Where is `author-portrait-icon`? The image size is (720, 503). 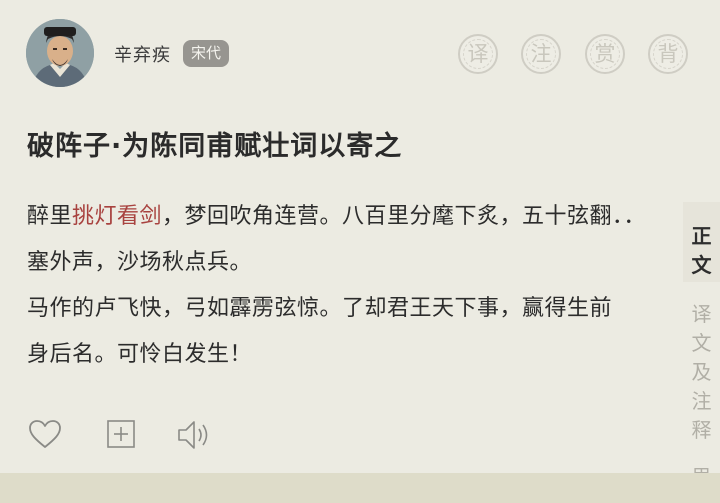 author-portrait-icon is located at coordinates (60, 53).